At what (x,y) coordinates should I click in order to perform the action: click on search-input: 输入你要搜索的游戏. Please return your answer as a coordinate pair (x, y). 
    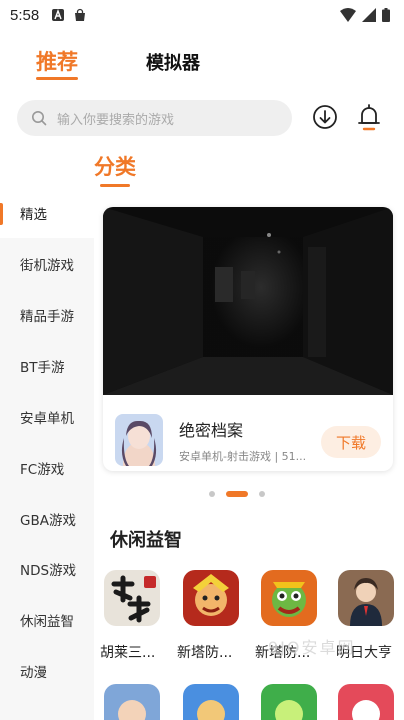
    Looking at the image, I should click on (154, 118).